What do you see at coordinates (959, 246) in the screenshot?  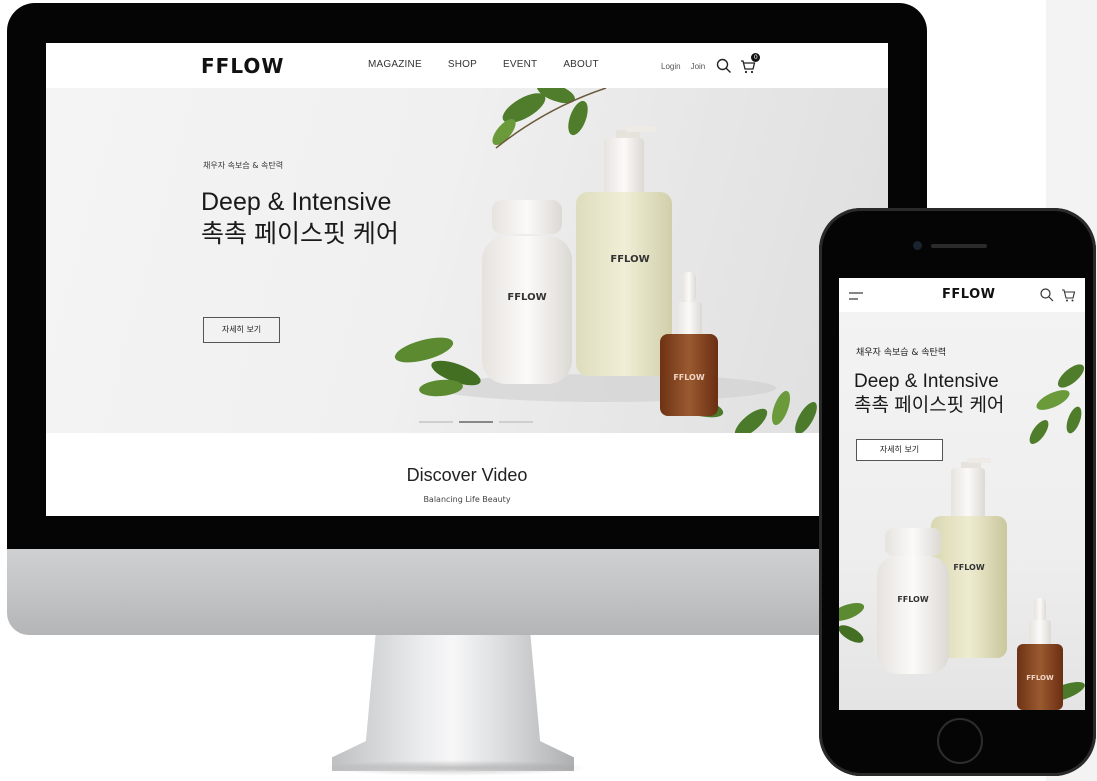 I see `phone-speaker` at bounding box center [959, 246].